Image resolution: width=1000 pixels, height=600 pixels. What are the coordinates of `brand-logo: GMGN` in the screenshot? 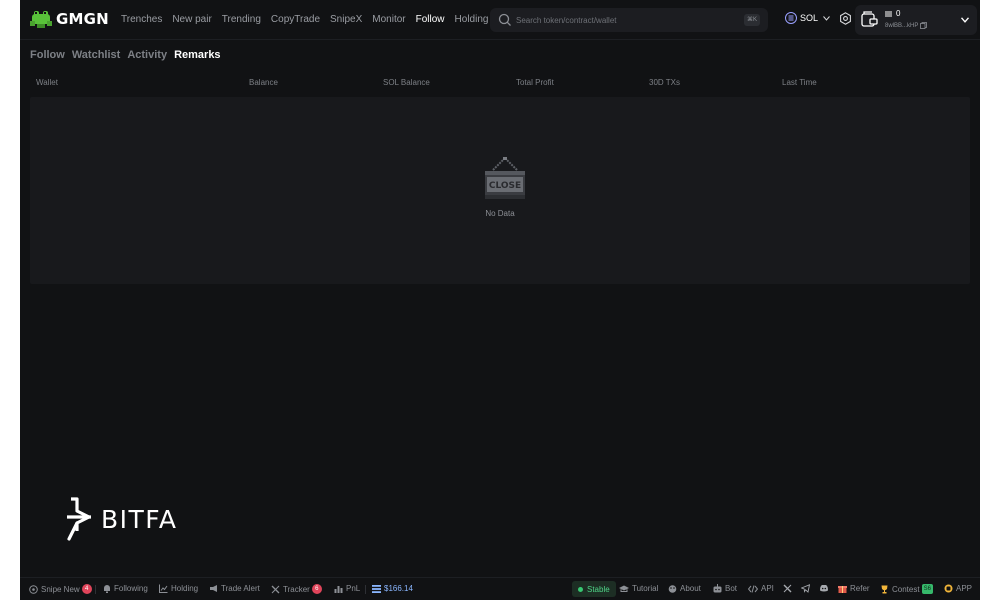 It's located at (69, 19).